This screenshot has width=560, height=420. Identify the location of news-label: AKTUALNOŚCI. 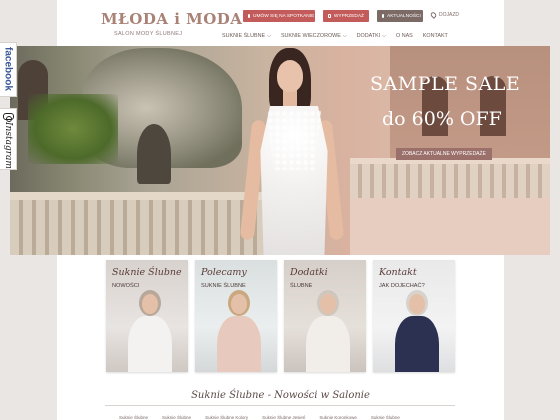
(404, 16).